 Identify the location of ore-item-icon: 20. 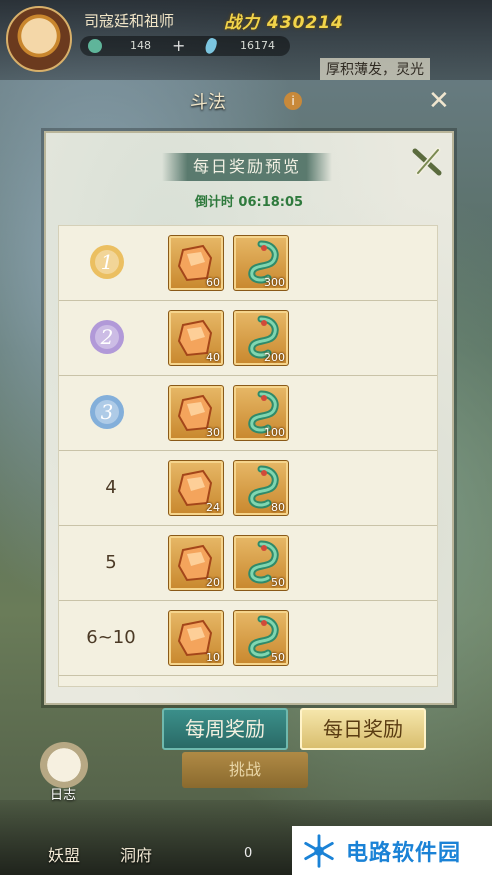
(196, 563).